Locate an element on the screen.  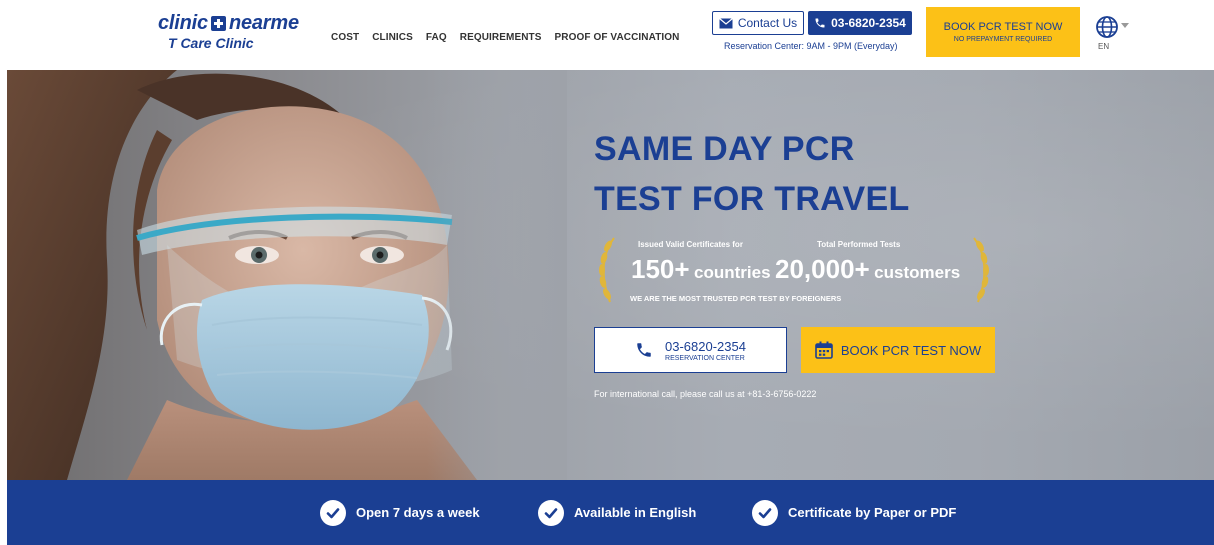
language-code: EN is located at coordinates (1104, 46).